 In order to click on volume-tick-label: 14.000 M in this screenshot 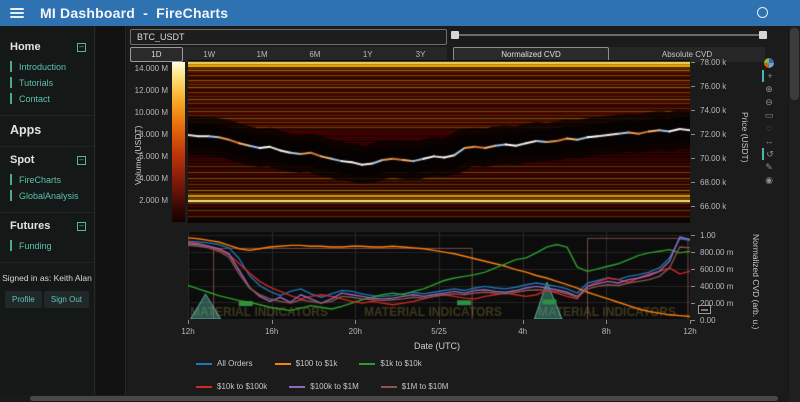, I will do `click(151, 68)`.